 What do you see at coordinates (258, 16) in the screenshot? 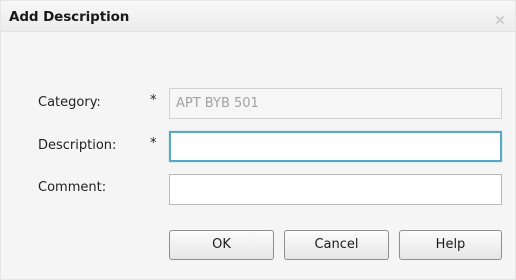
I see `dialog-titlebar: Add Description` at bounding box center [258, 16].